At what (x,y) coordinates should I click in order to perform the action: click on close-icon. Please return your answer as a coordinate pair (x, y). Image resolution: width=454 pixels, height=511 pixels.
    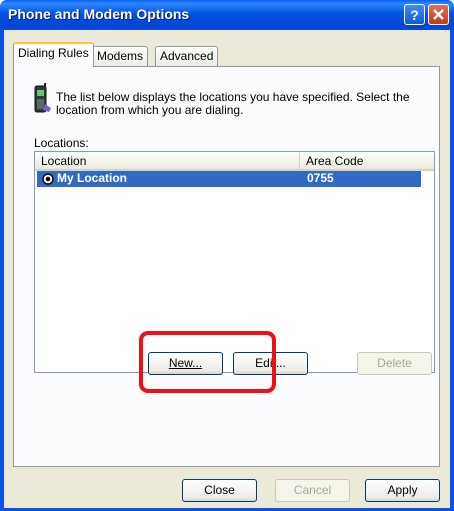
    Looking at the image, I should click on (438, 14).